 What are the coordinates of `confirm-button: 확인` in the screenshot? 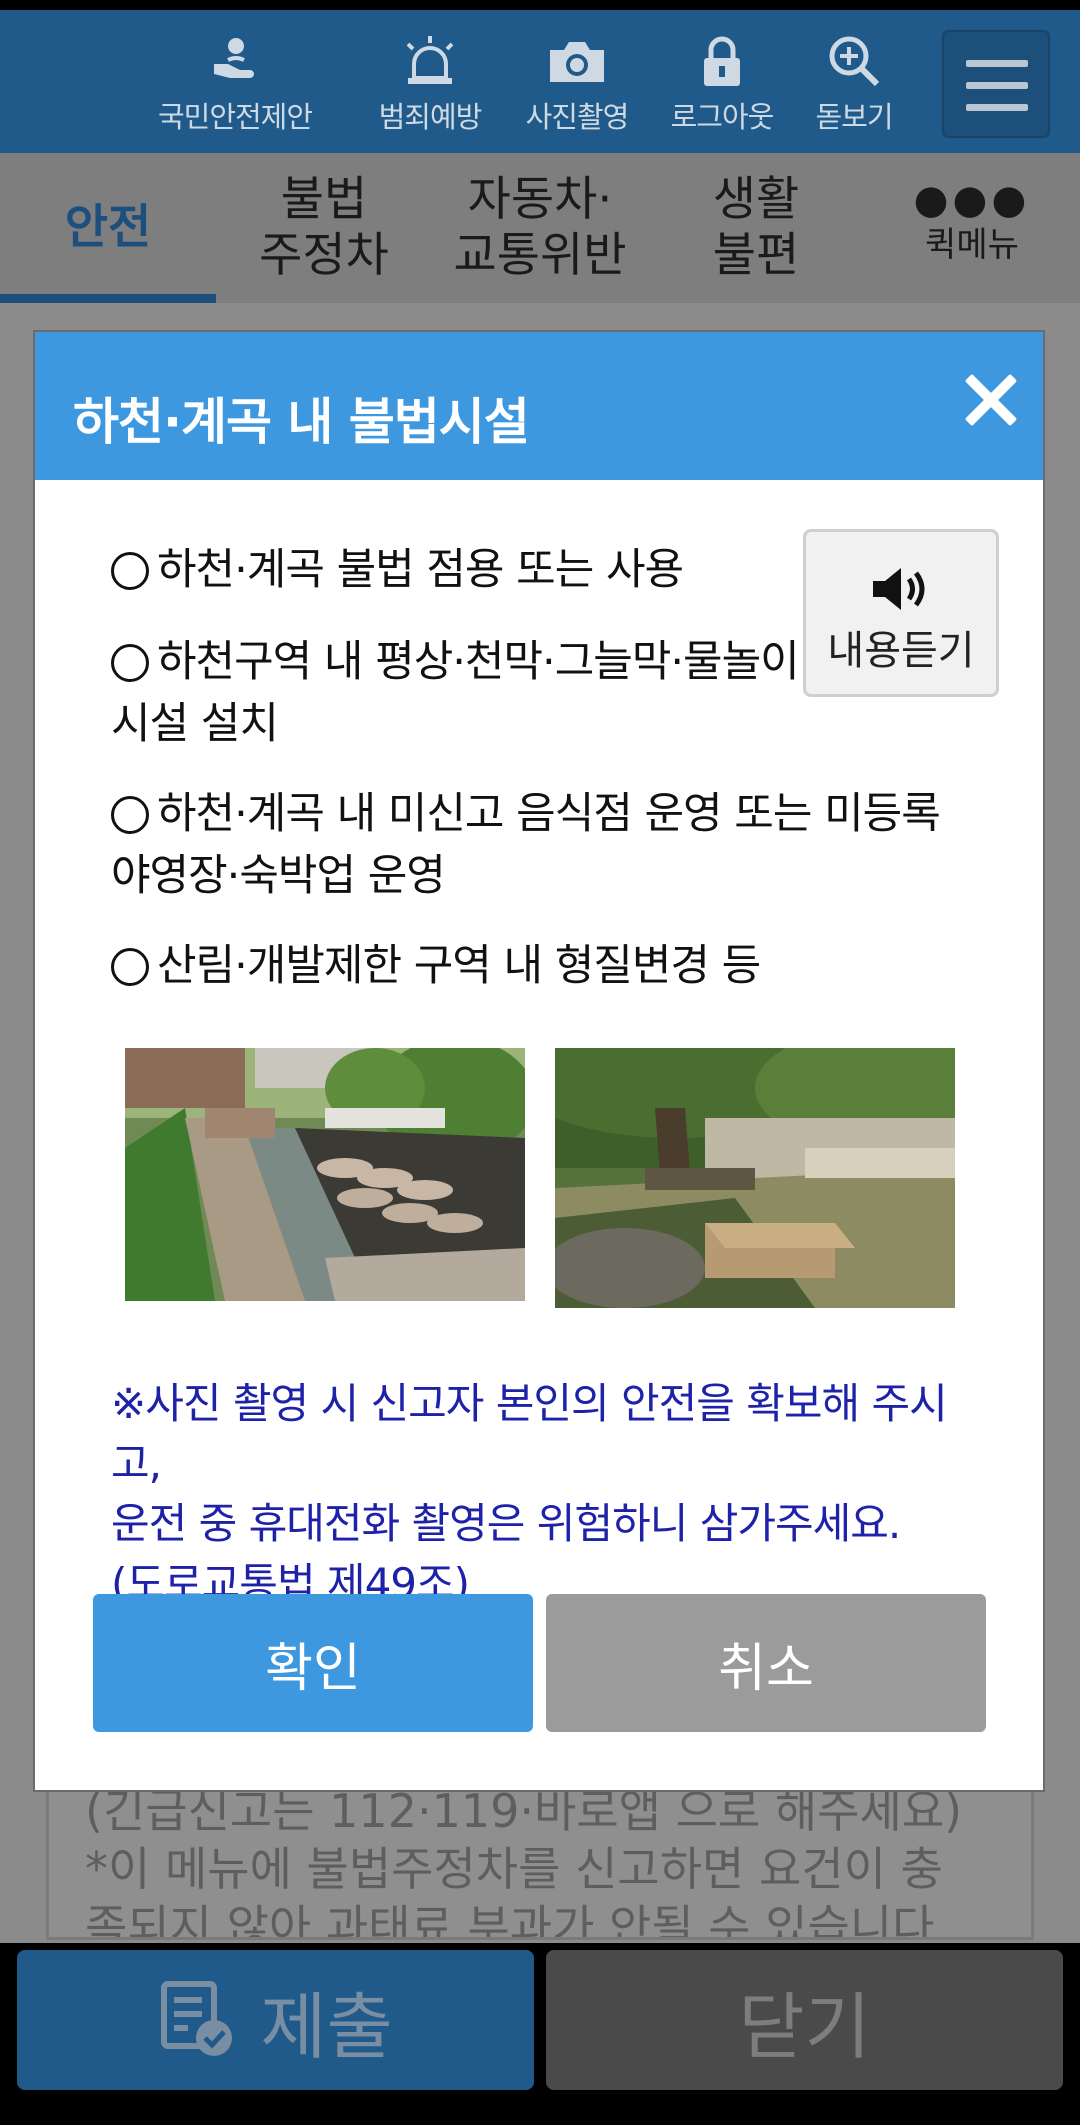 It's located at (313, 1663).